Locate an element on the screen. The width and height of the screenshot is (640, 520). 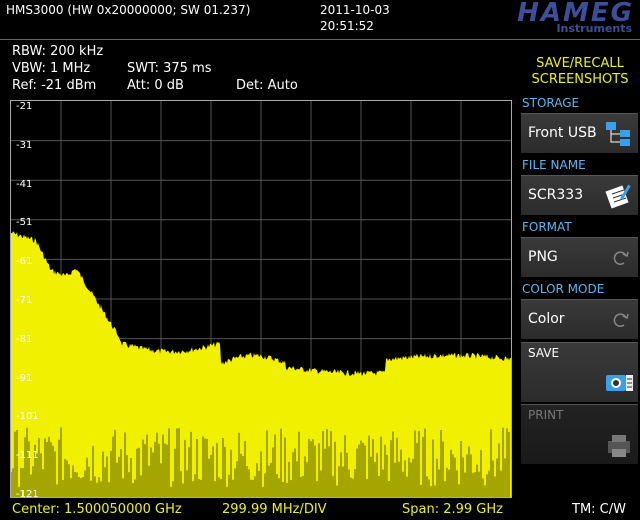
colormode-label: COLOR MODE is located at coordinates (563, 289).